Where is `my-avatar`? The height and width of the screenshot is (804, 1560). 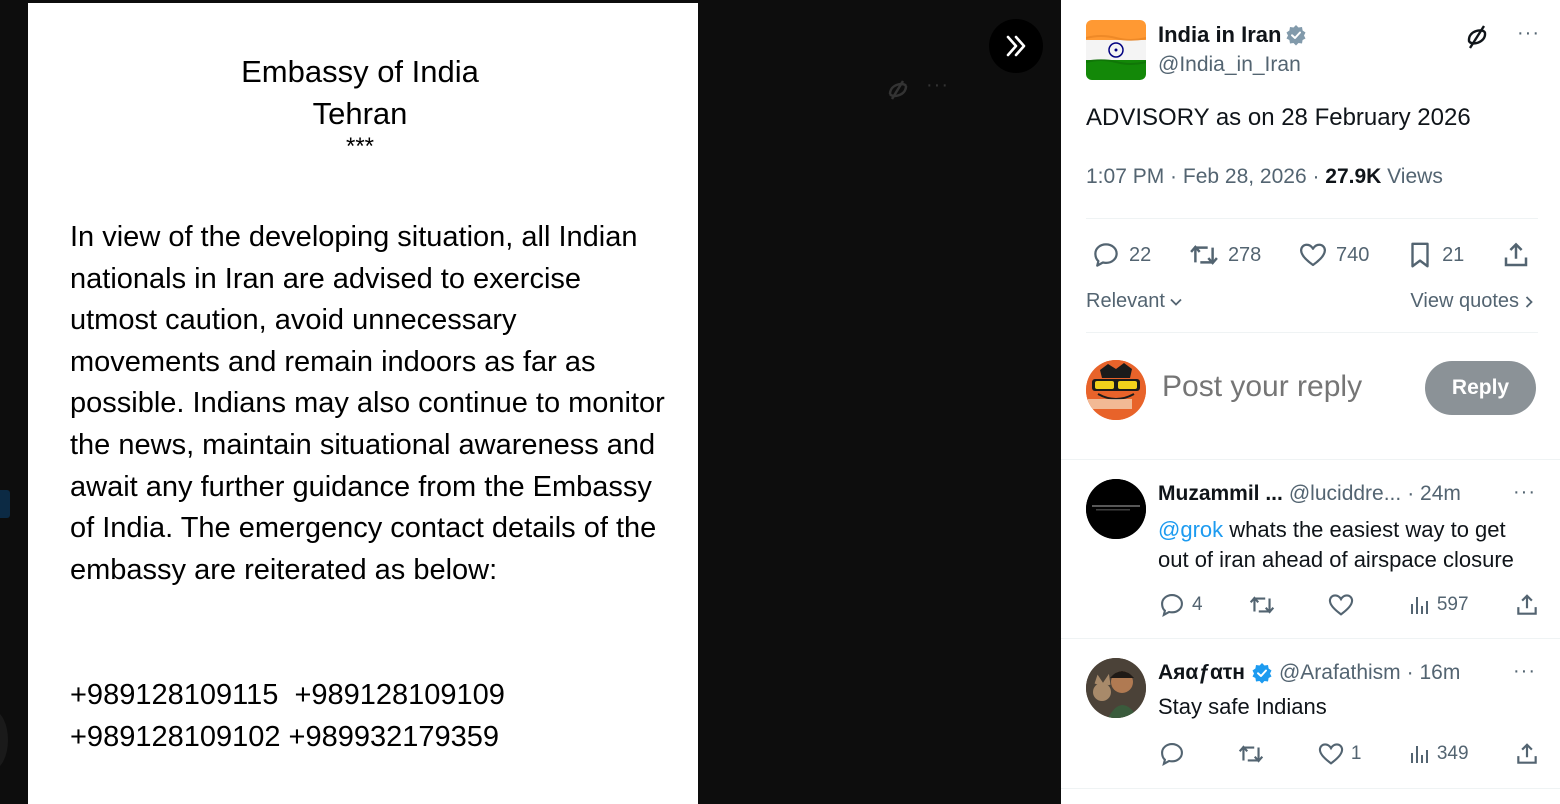
my-avatar is located at coordinates (1116, 390).